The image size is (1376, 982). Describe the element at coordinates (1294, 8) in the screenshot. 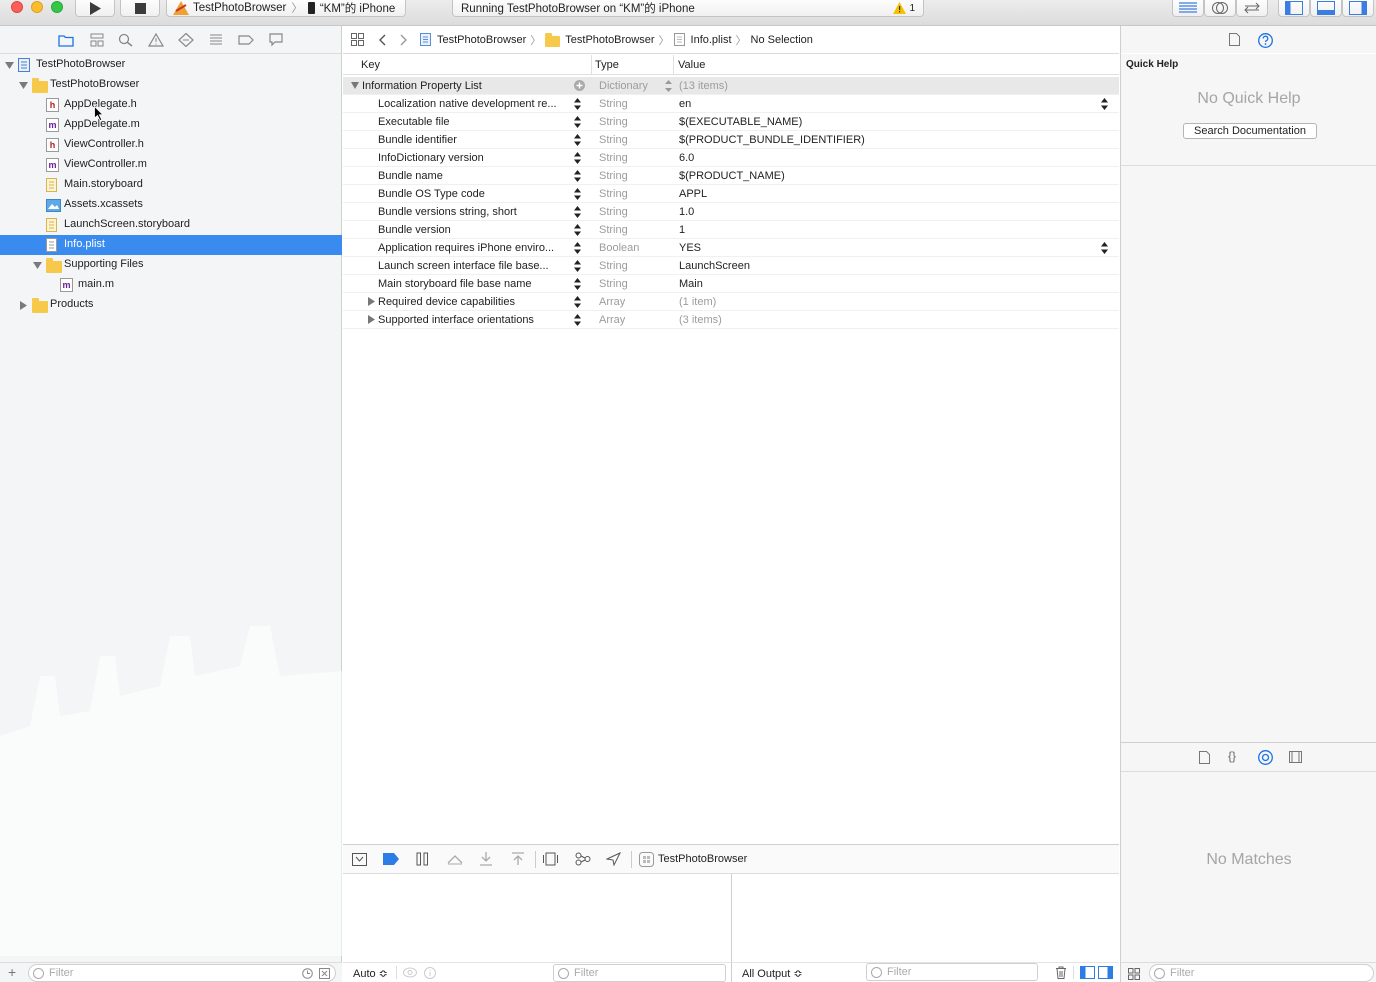

I see `toggle-navigator-button` at that location.